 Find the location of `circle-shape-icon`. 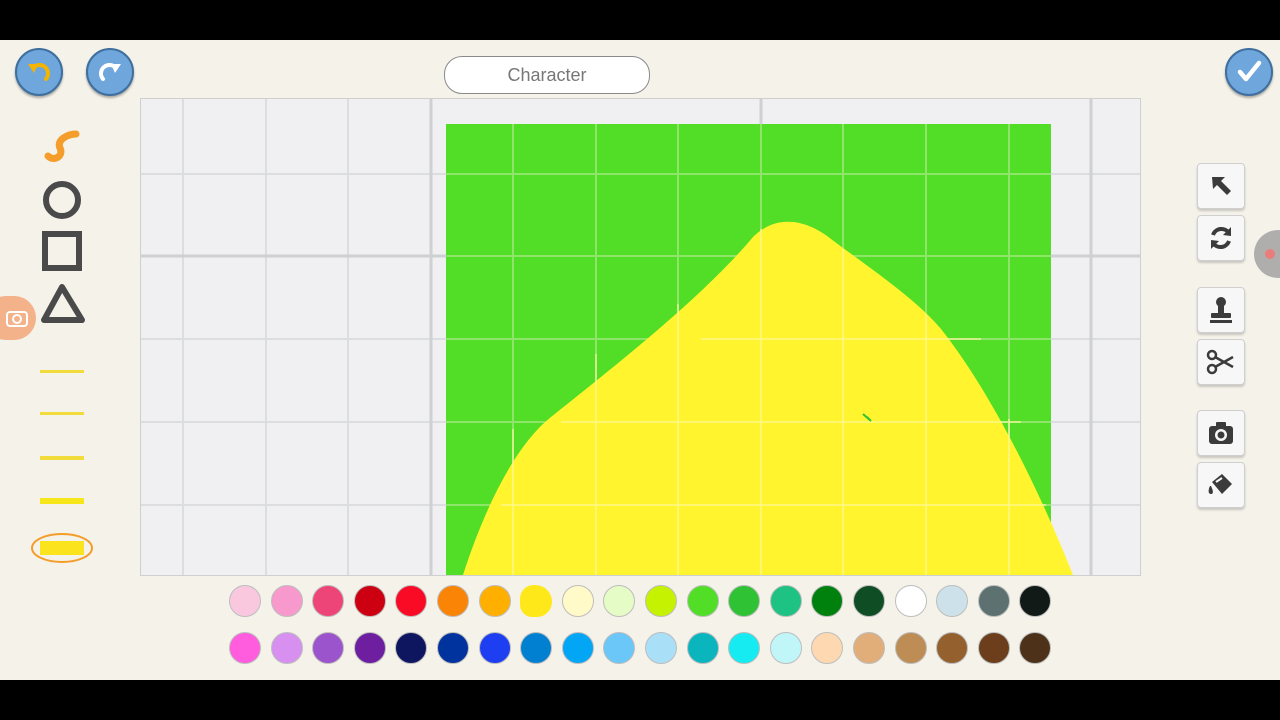

circle-shape-icon is located at coordinates (62, 200).